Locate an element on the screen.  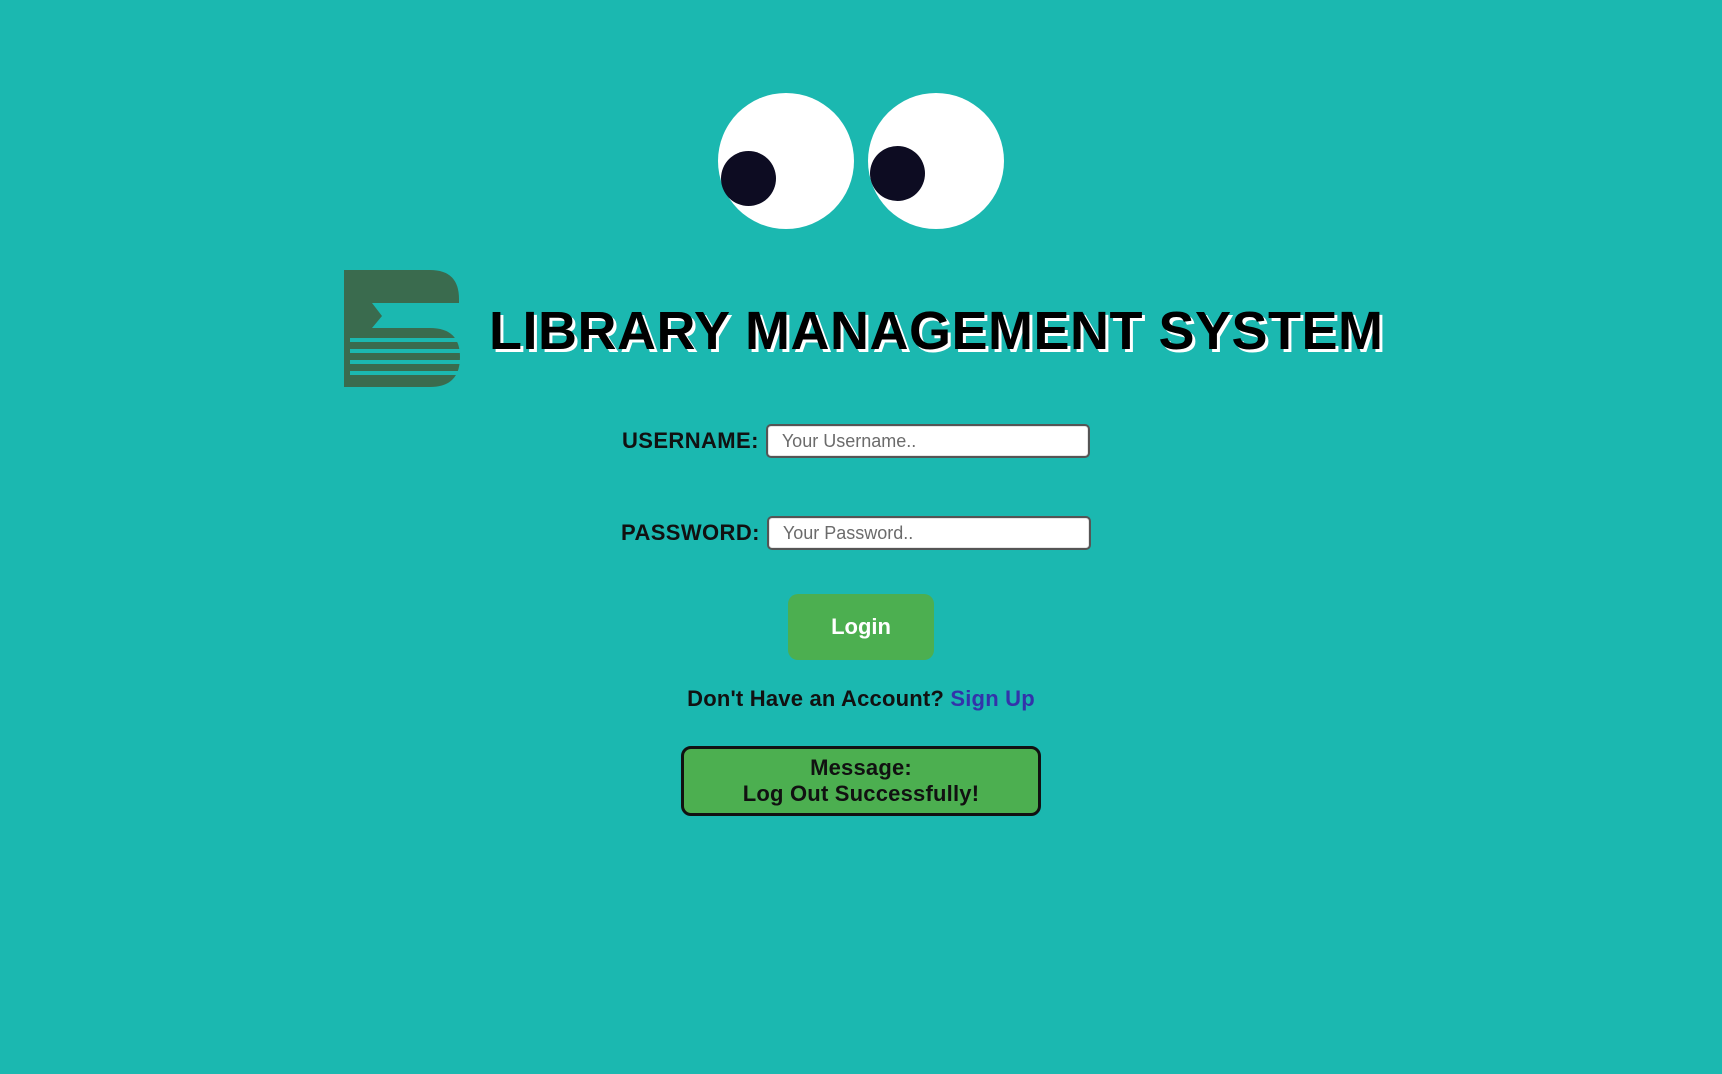
signup-prompt-text: Don't Have an Account? is located at coordinates (816, 698).